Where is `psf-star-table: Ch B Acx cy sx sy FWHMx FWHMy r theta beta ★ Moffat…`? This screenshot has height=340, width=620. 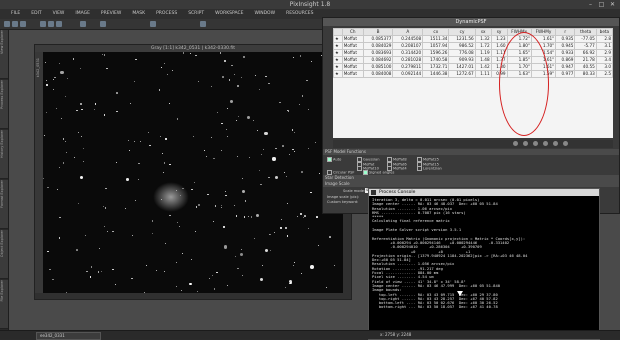 psf-star-table: Ch B Acx cy sx sy FWHMx FWHMy r theta beta ★ Moffat… is located at coordinates (473, 83).